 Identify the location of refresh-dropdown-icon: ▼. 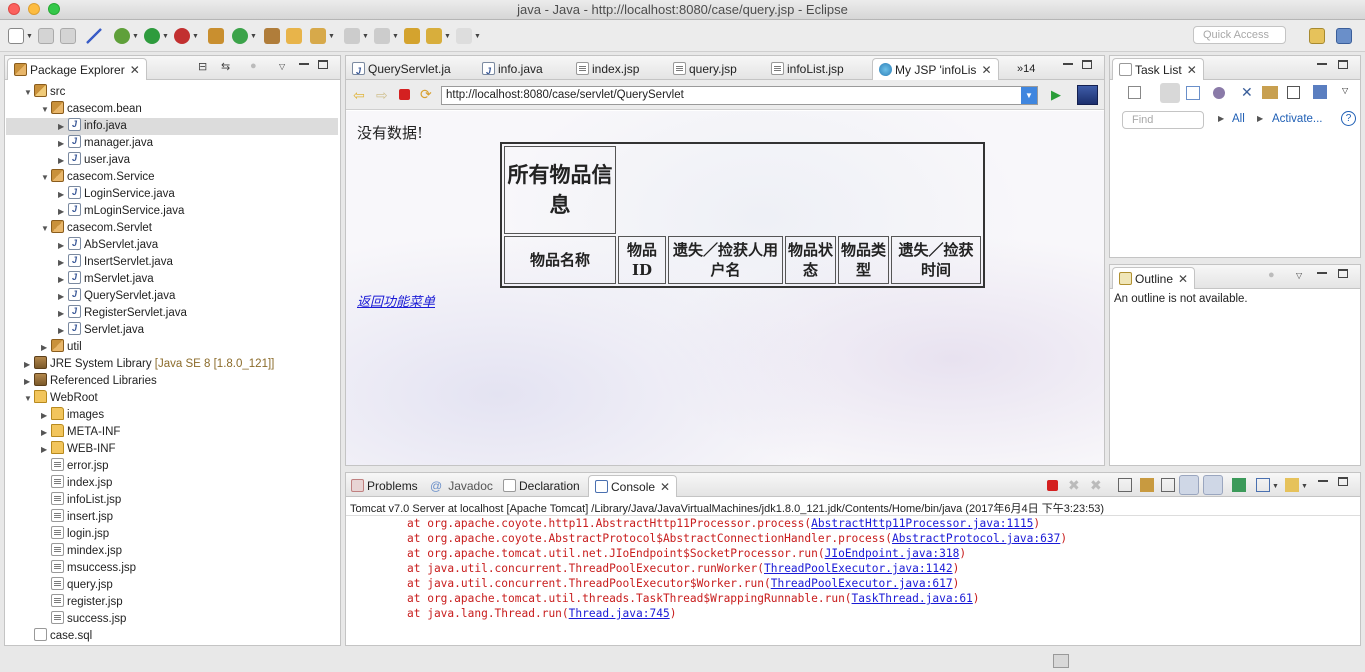
(253, 36).